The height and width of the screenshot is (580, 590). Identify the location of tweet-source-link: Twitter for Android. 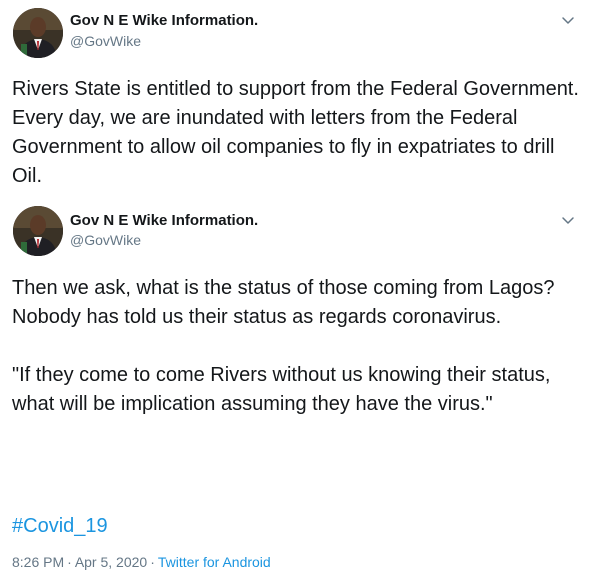
(214, 562).